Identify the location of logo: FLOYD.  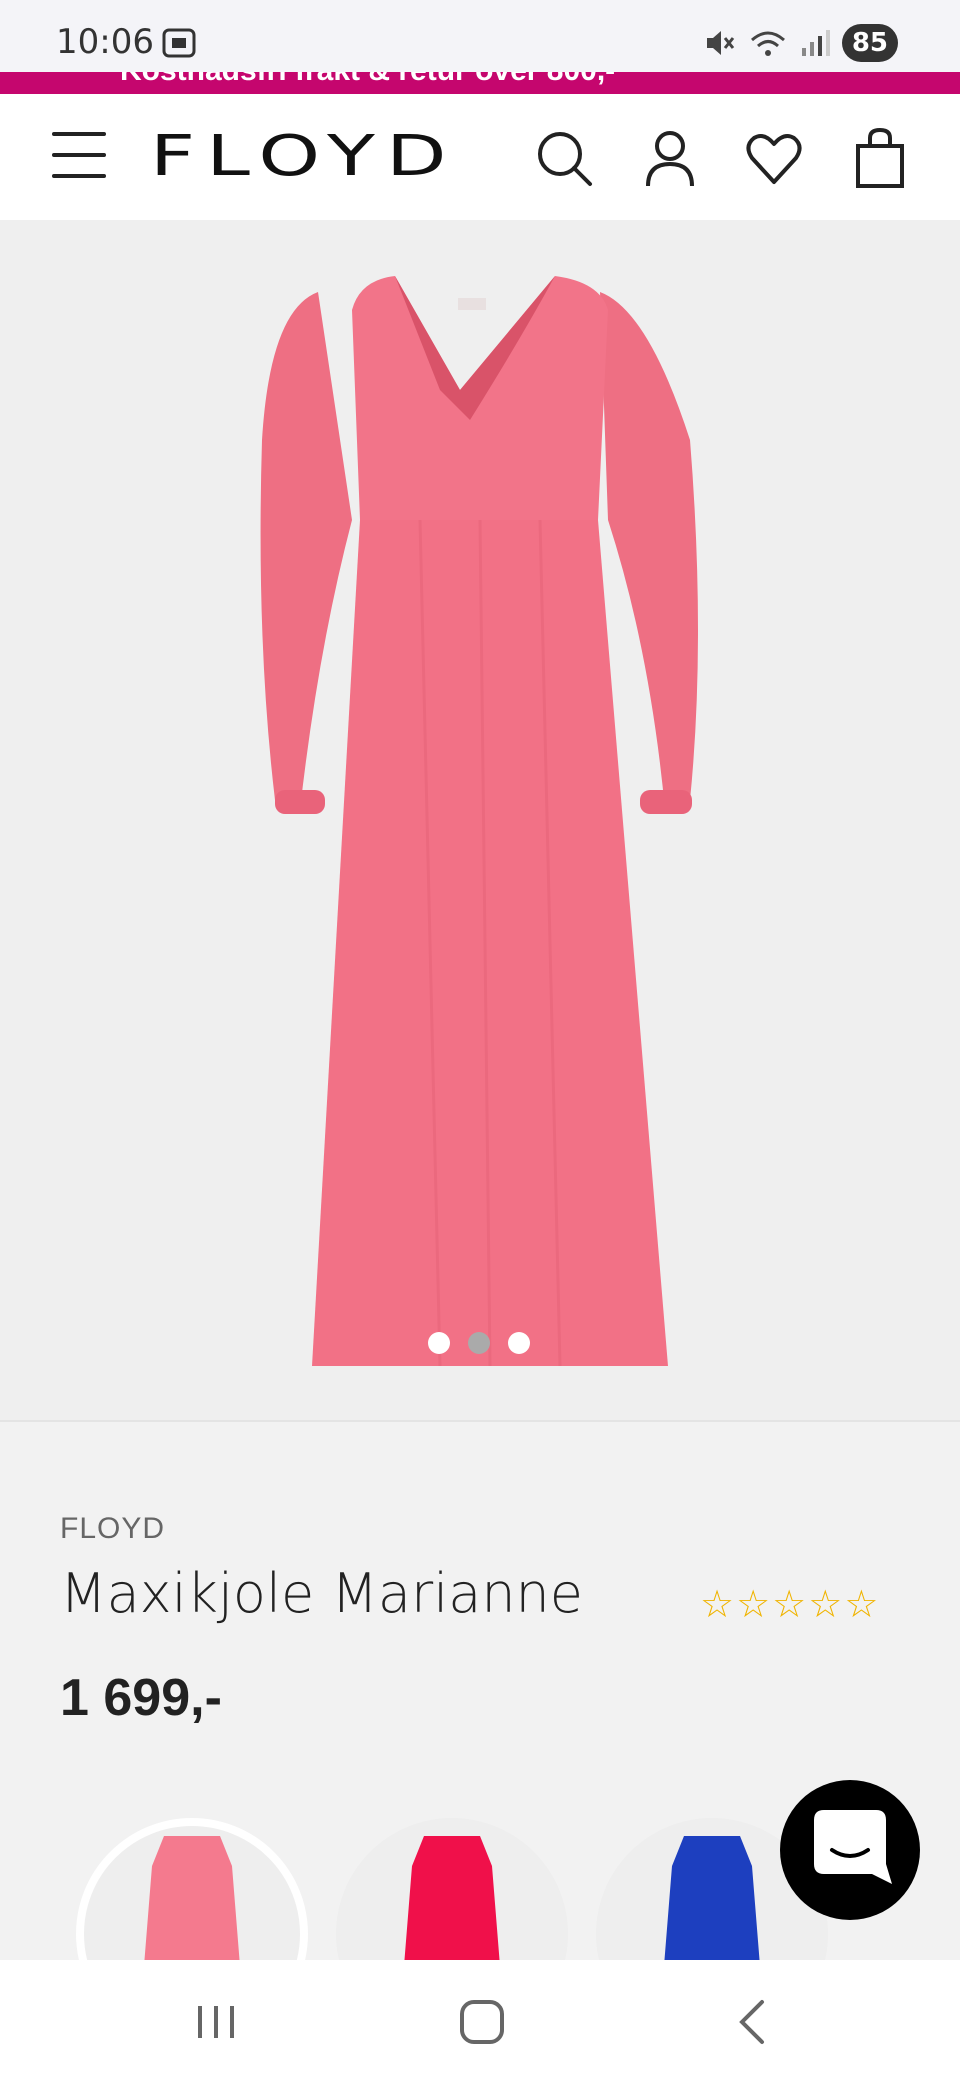
(304, 156).